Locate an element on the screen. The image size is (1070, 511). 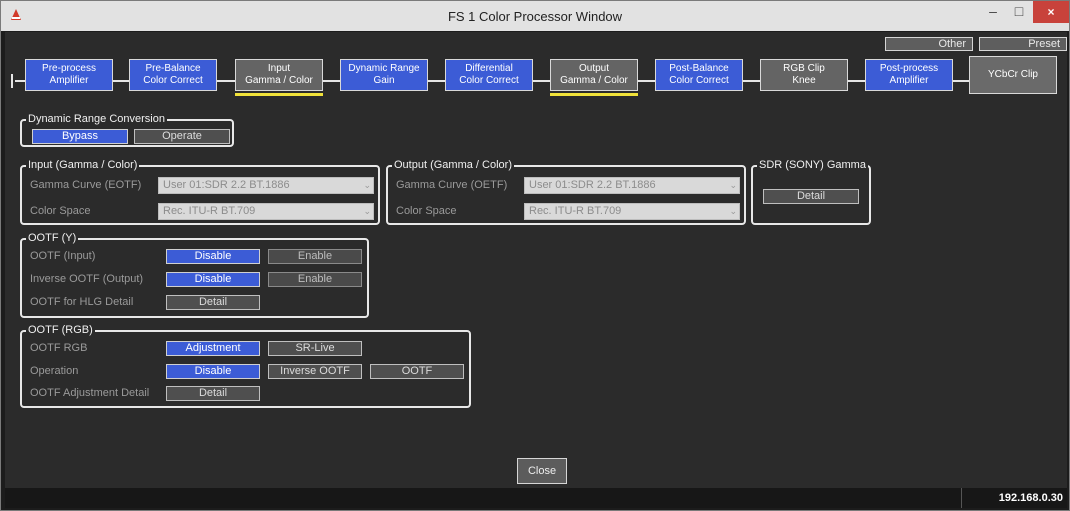
other-button: Other is located at coordinates (929, 44).